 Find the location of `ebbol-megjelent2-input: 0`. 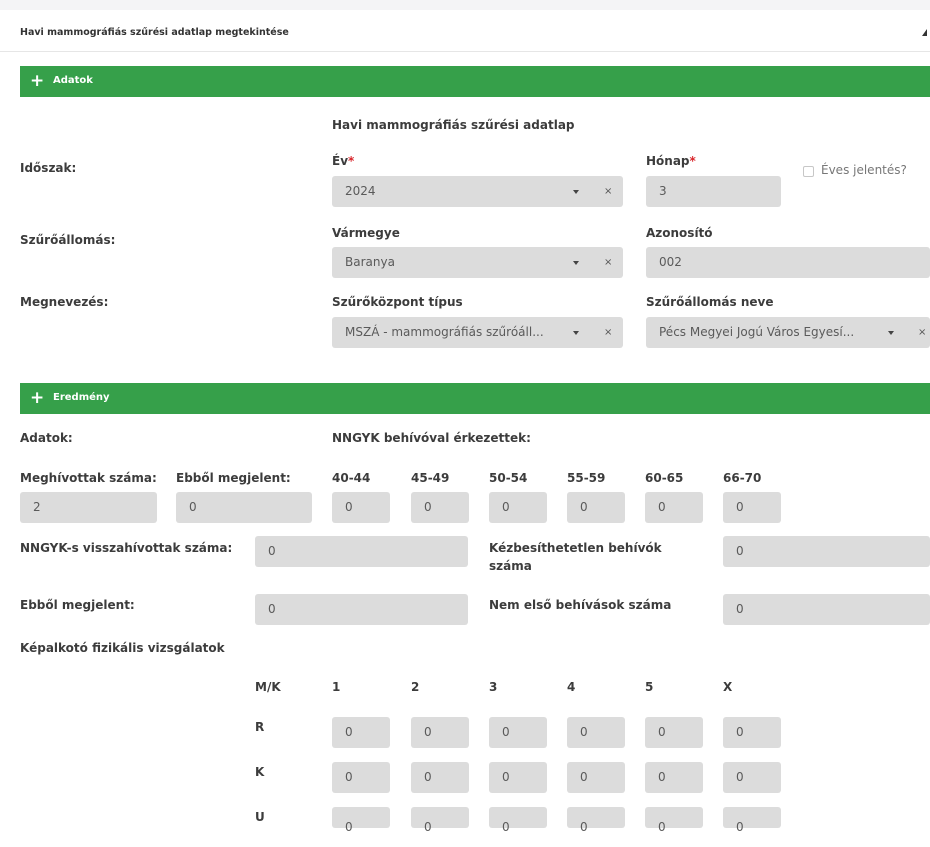

ebbol-megjelent2-input: 0 is located at coordinates (361, 609).